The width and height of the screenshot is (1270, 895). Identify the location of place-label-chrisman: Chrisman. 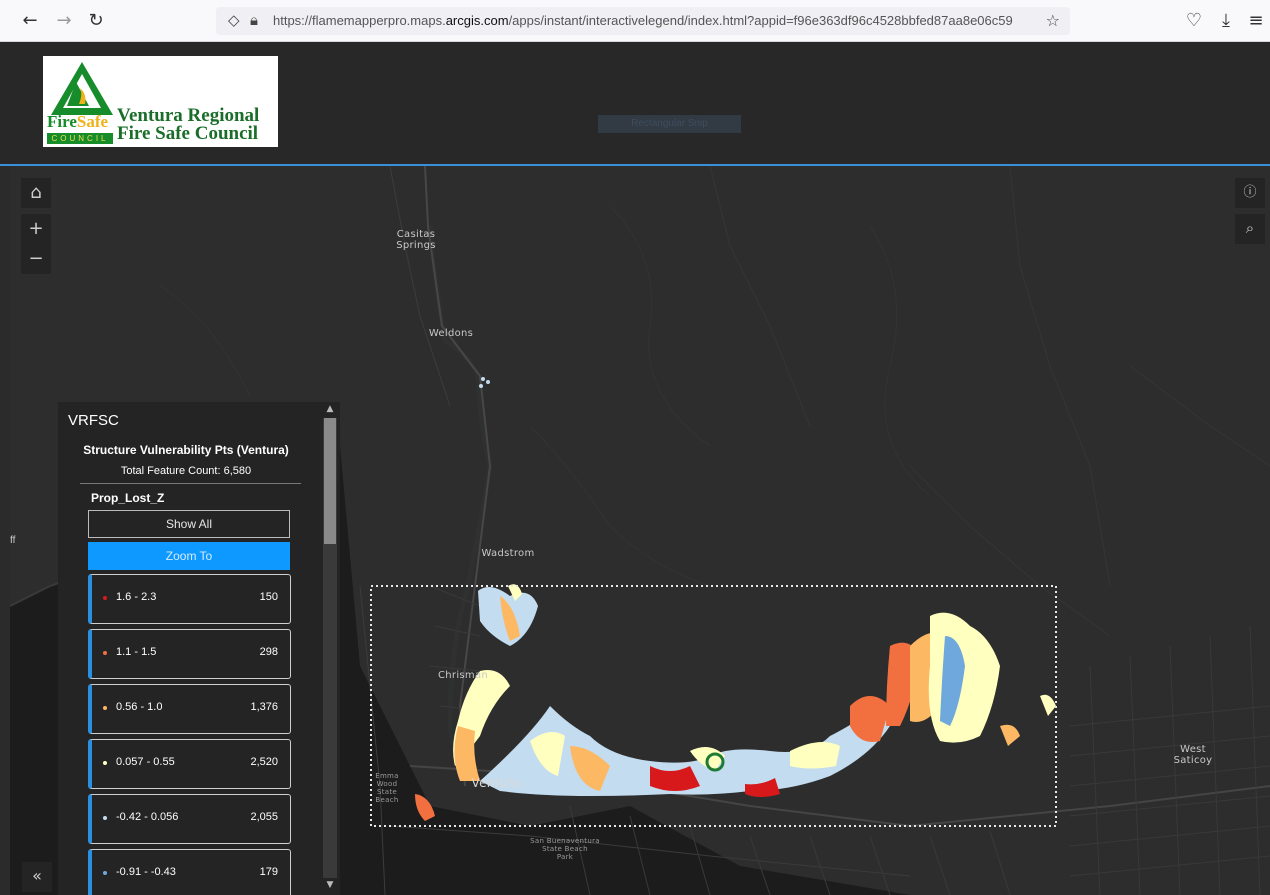
(463, 675).